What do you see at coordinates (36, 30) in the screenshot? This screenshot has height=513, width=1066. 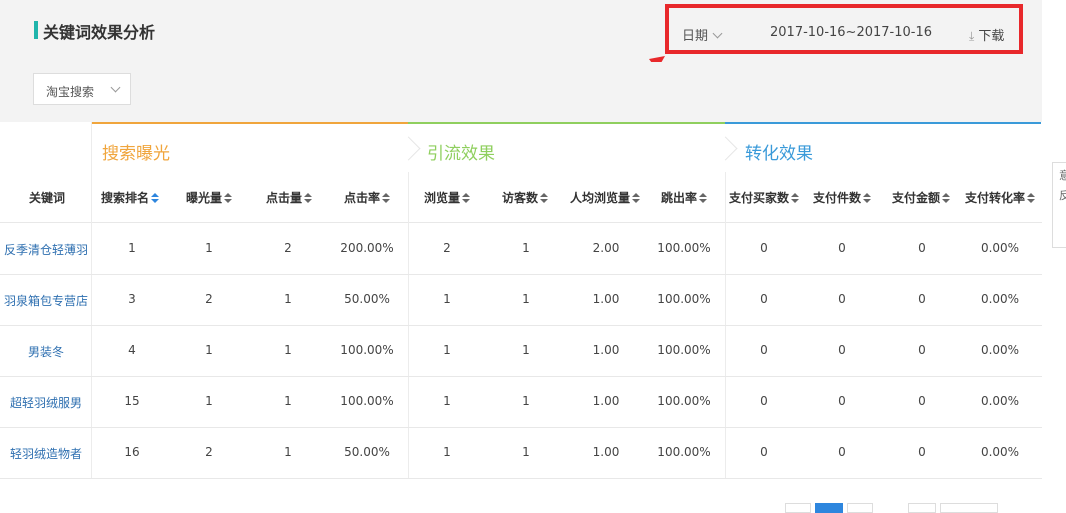 I see `title-accent` at bounding box center [36, 30].